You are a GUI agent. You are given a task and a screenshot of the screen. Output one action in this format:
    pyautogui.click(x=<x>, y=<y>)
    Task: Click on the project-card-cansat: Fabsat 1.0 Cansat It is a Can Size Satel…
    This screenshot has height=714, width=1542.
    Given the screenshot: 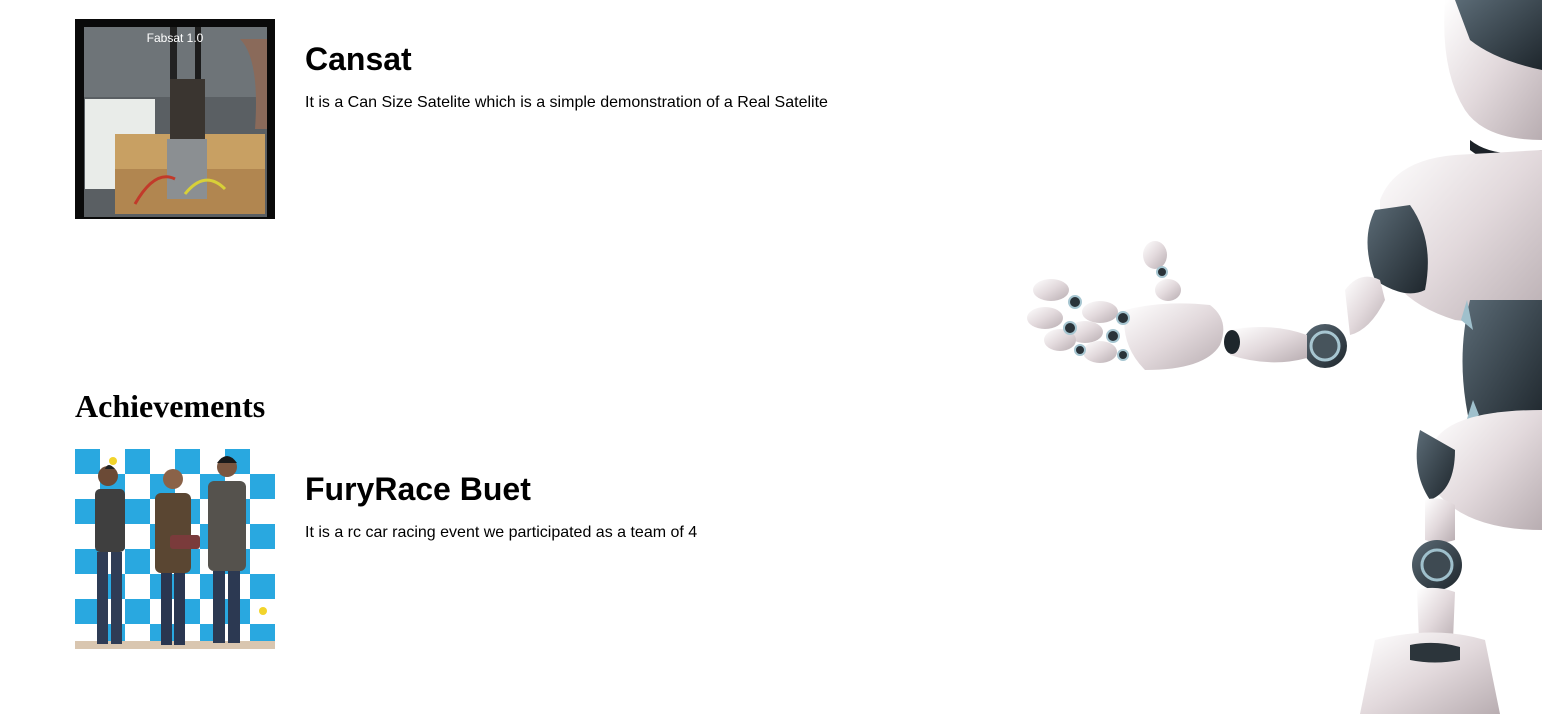 What is the action you would take?
    pyautogui.click(x=451, y=119)
    